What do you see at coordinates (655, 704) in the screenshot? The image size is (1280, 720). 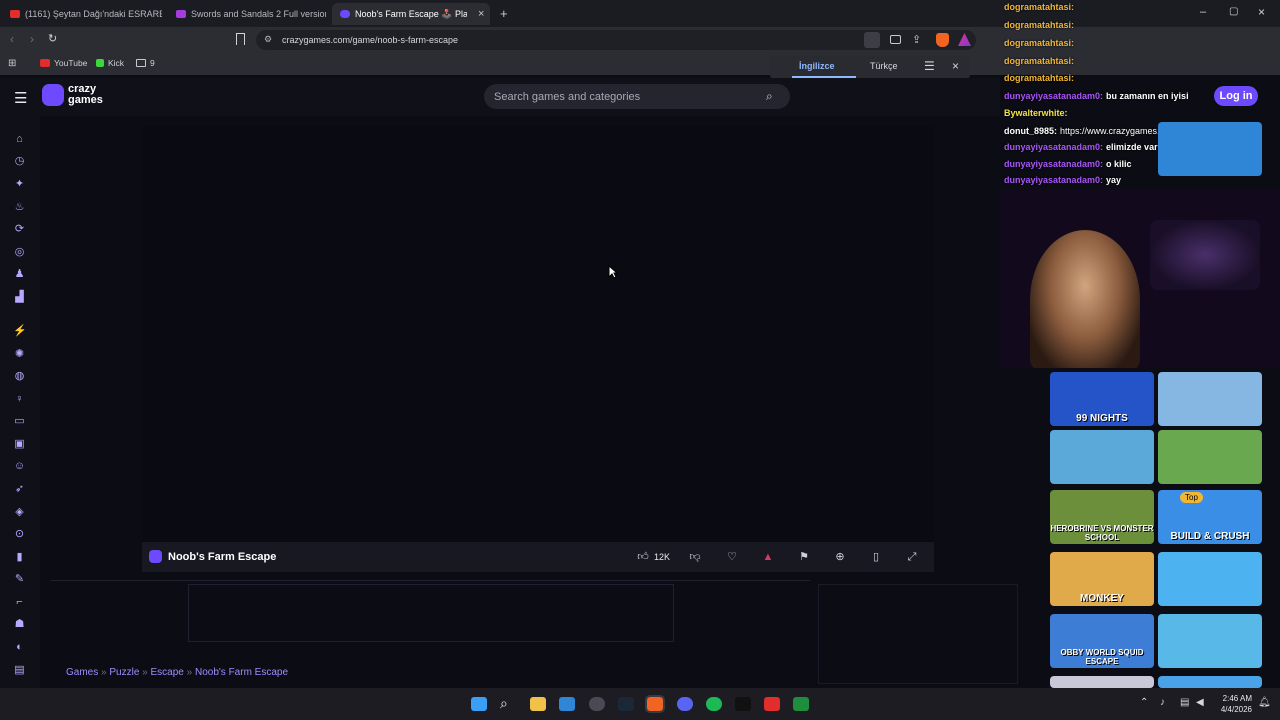 I see `brave-icon` at bounding box center [655, 704].